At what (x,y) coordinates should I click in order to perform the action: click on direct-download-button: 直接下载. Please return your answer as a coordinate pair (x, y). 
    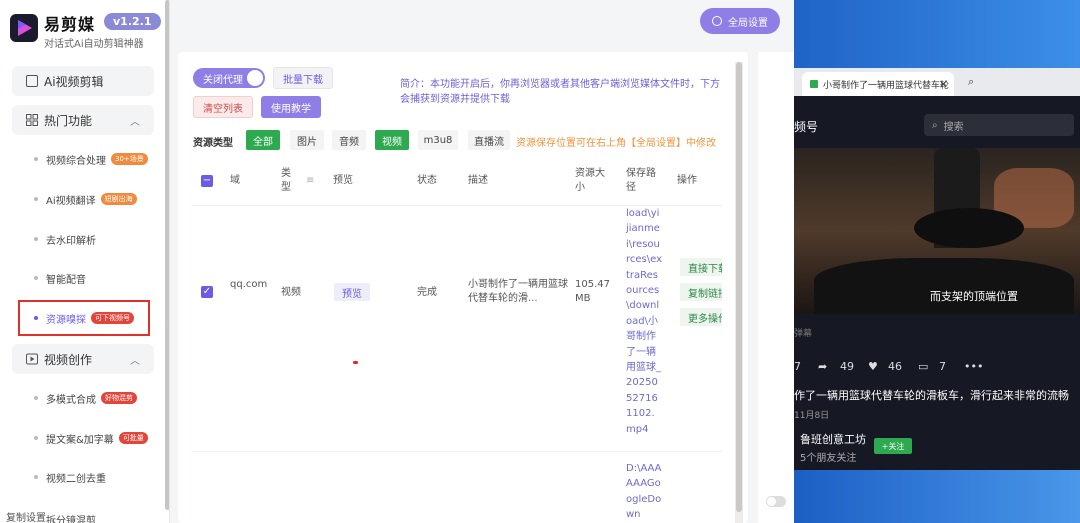
    Looking at the image, I should click on (701, 267).